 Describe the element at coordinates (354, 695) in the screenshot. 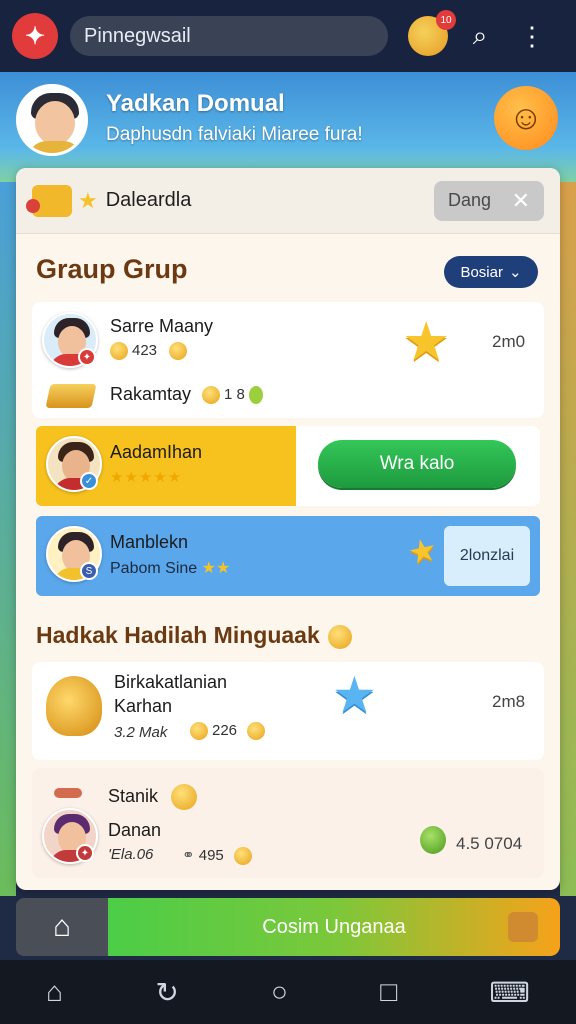

I see `blue-star-icon: ★` at that location.